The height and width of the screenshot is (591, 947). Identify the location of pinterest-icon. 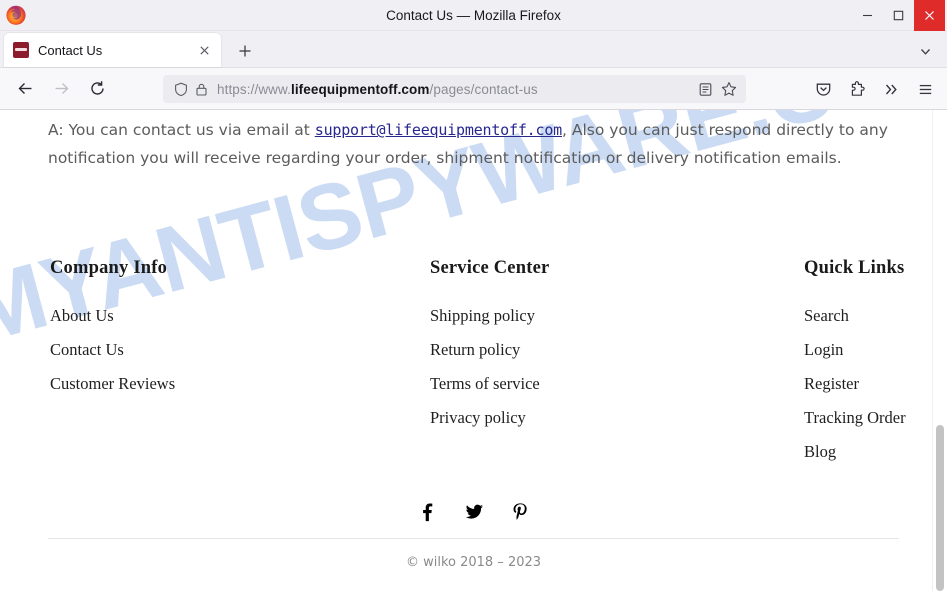
(520, 512).